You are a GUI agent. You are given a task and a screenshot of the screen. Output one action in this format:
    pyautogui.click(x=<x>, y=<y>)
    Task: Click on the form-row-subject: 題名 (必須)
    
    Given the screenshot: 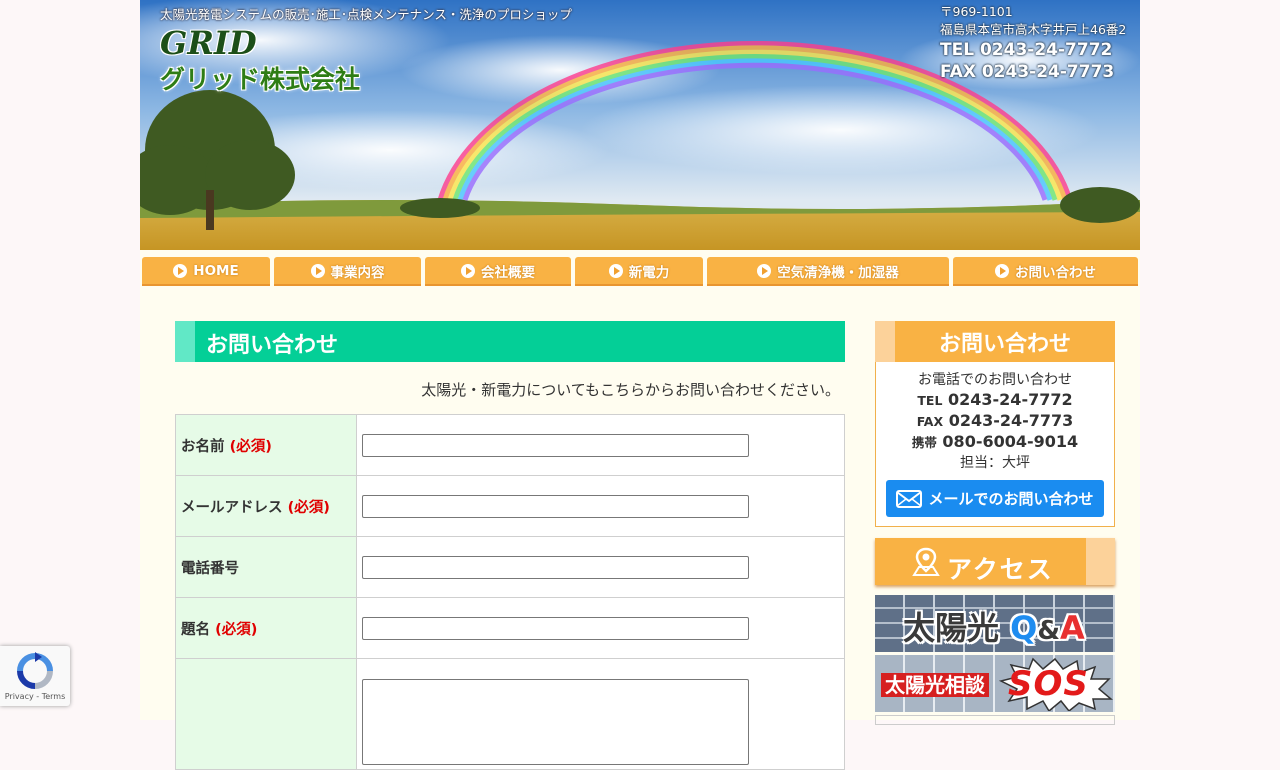 What is the action you would take?
    pyautogui.click(x=510, y=628)
    